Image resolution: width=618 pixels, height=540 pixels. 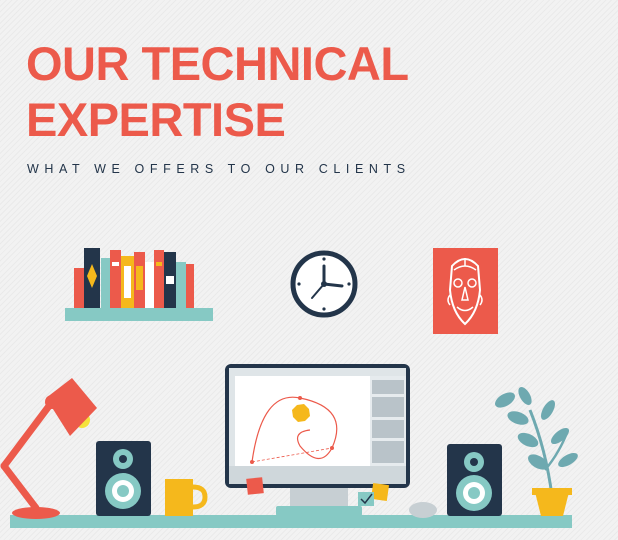 I want to click on tribal-mask-poster-icon, so click(x=465, y=291).